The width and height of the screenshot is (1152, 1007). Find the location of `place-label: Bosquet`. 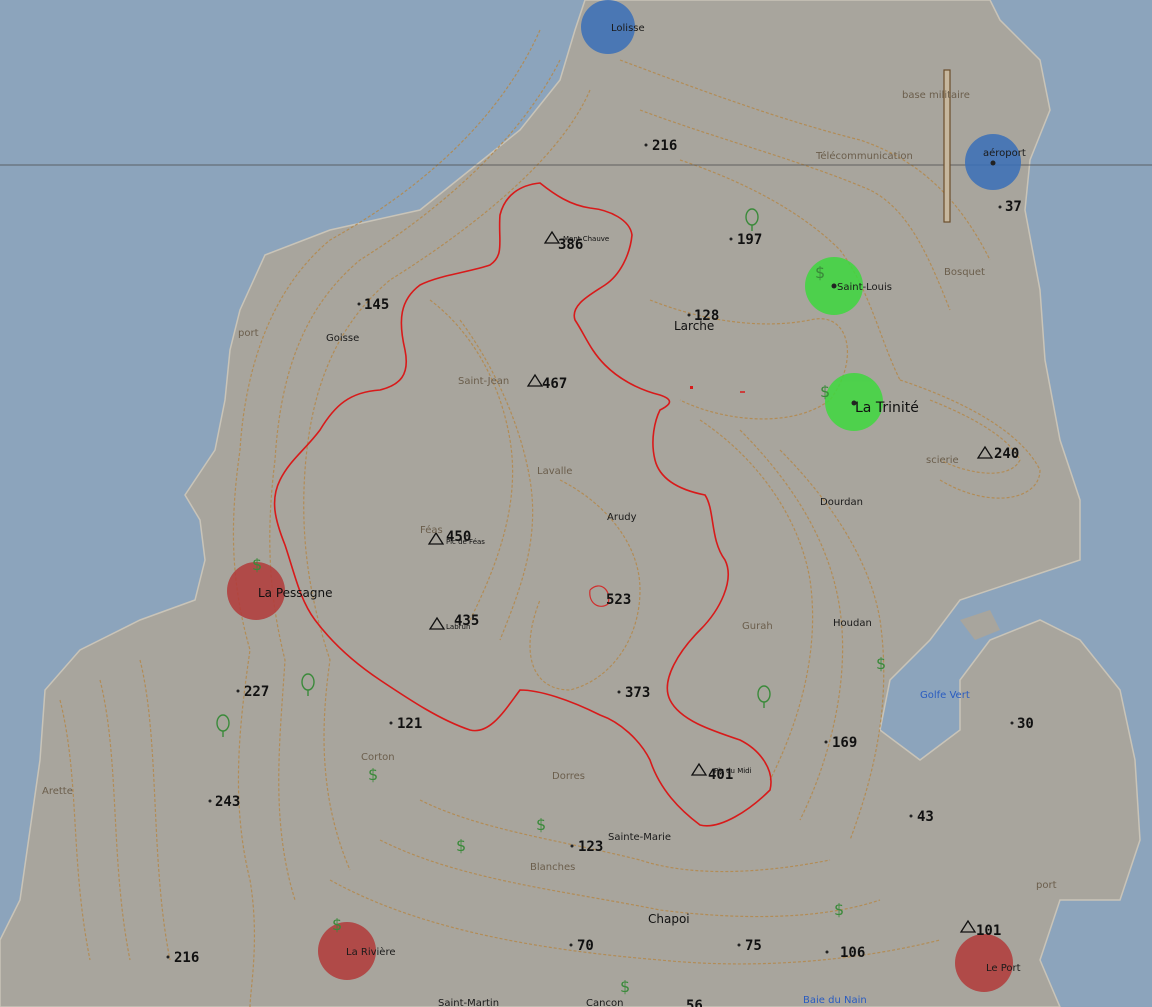

place-label: Bosquet is located at coordinates (964, 272).